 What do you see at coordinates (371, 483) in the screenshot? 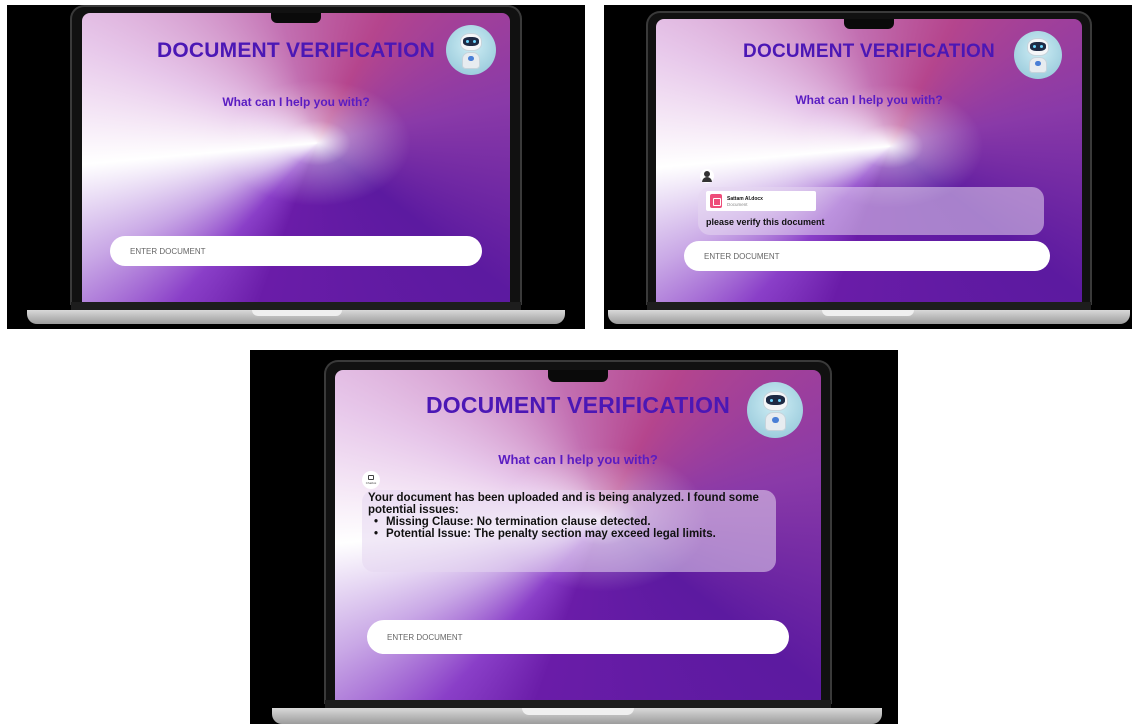
I see `chatbot-avatar-label: Chatbot` at bounding box center [371, 483].